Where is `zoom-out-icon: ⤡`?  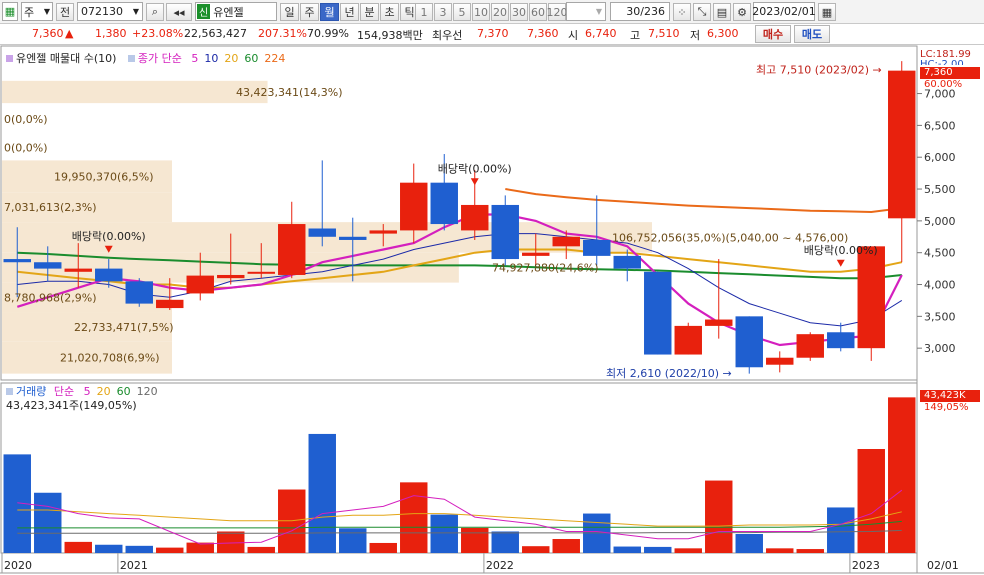 zoom-out-icon: ⤡ is located at coordinates (702, 12).